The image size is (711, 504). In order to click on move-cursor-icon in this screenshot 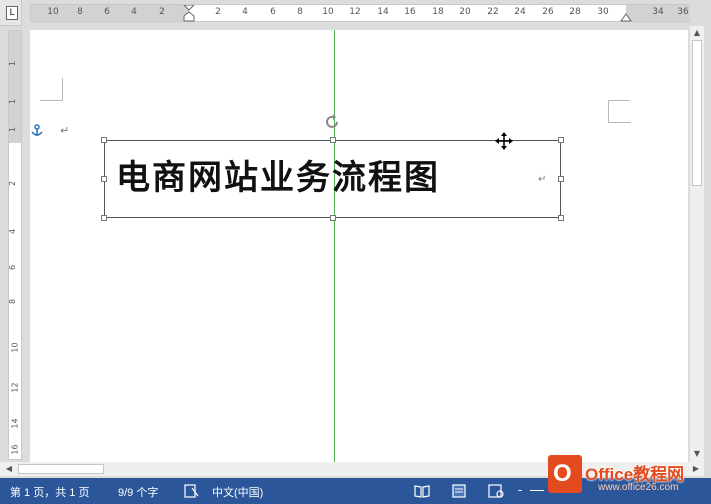, I will do `click(504, 141)`.